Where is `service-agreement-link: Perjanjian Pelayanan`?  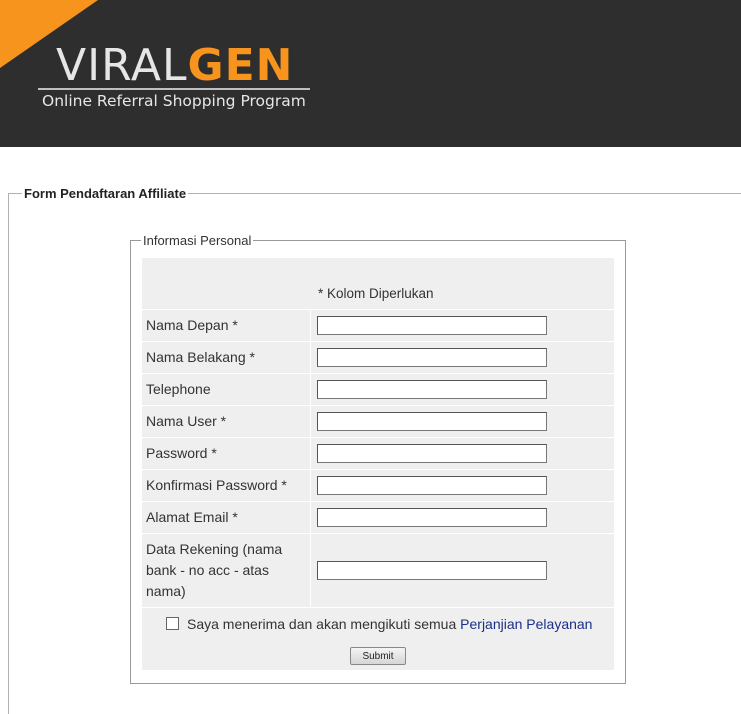 service-agreement-link: Perjanjian Pelayanan is located at coordinates (526, 624).